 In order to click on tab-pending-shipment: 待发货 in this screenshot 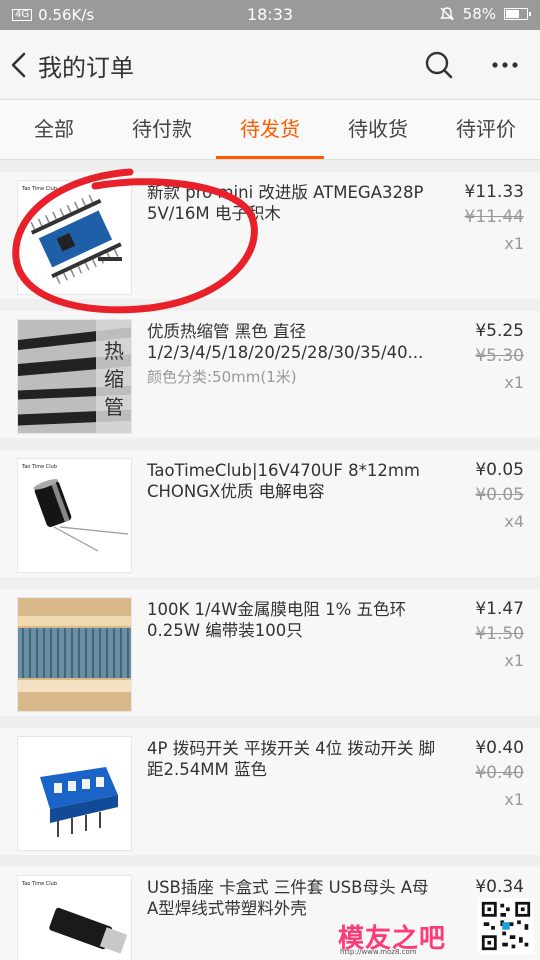, I will do `click(270, 129)`.